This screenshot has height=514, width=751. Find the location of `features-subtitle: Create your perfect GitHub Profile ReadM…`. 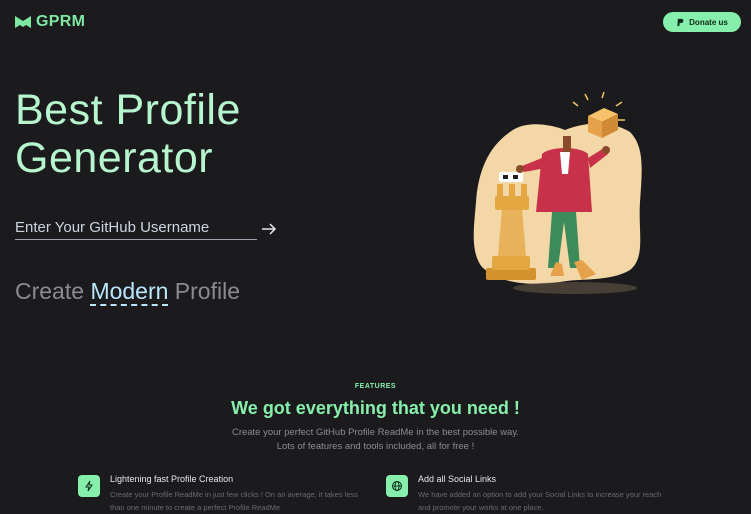

features-subtitle: Create your perfect GitHub Profile ReadM… is located at coordinates (375, 440).